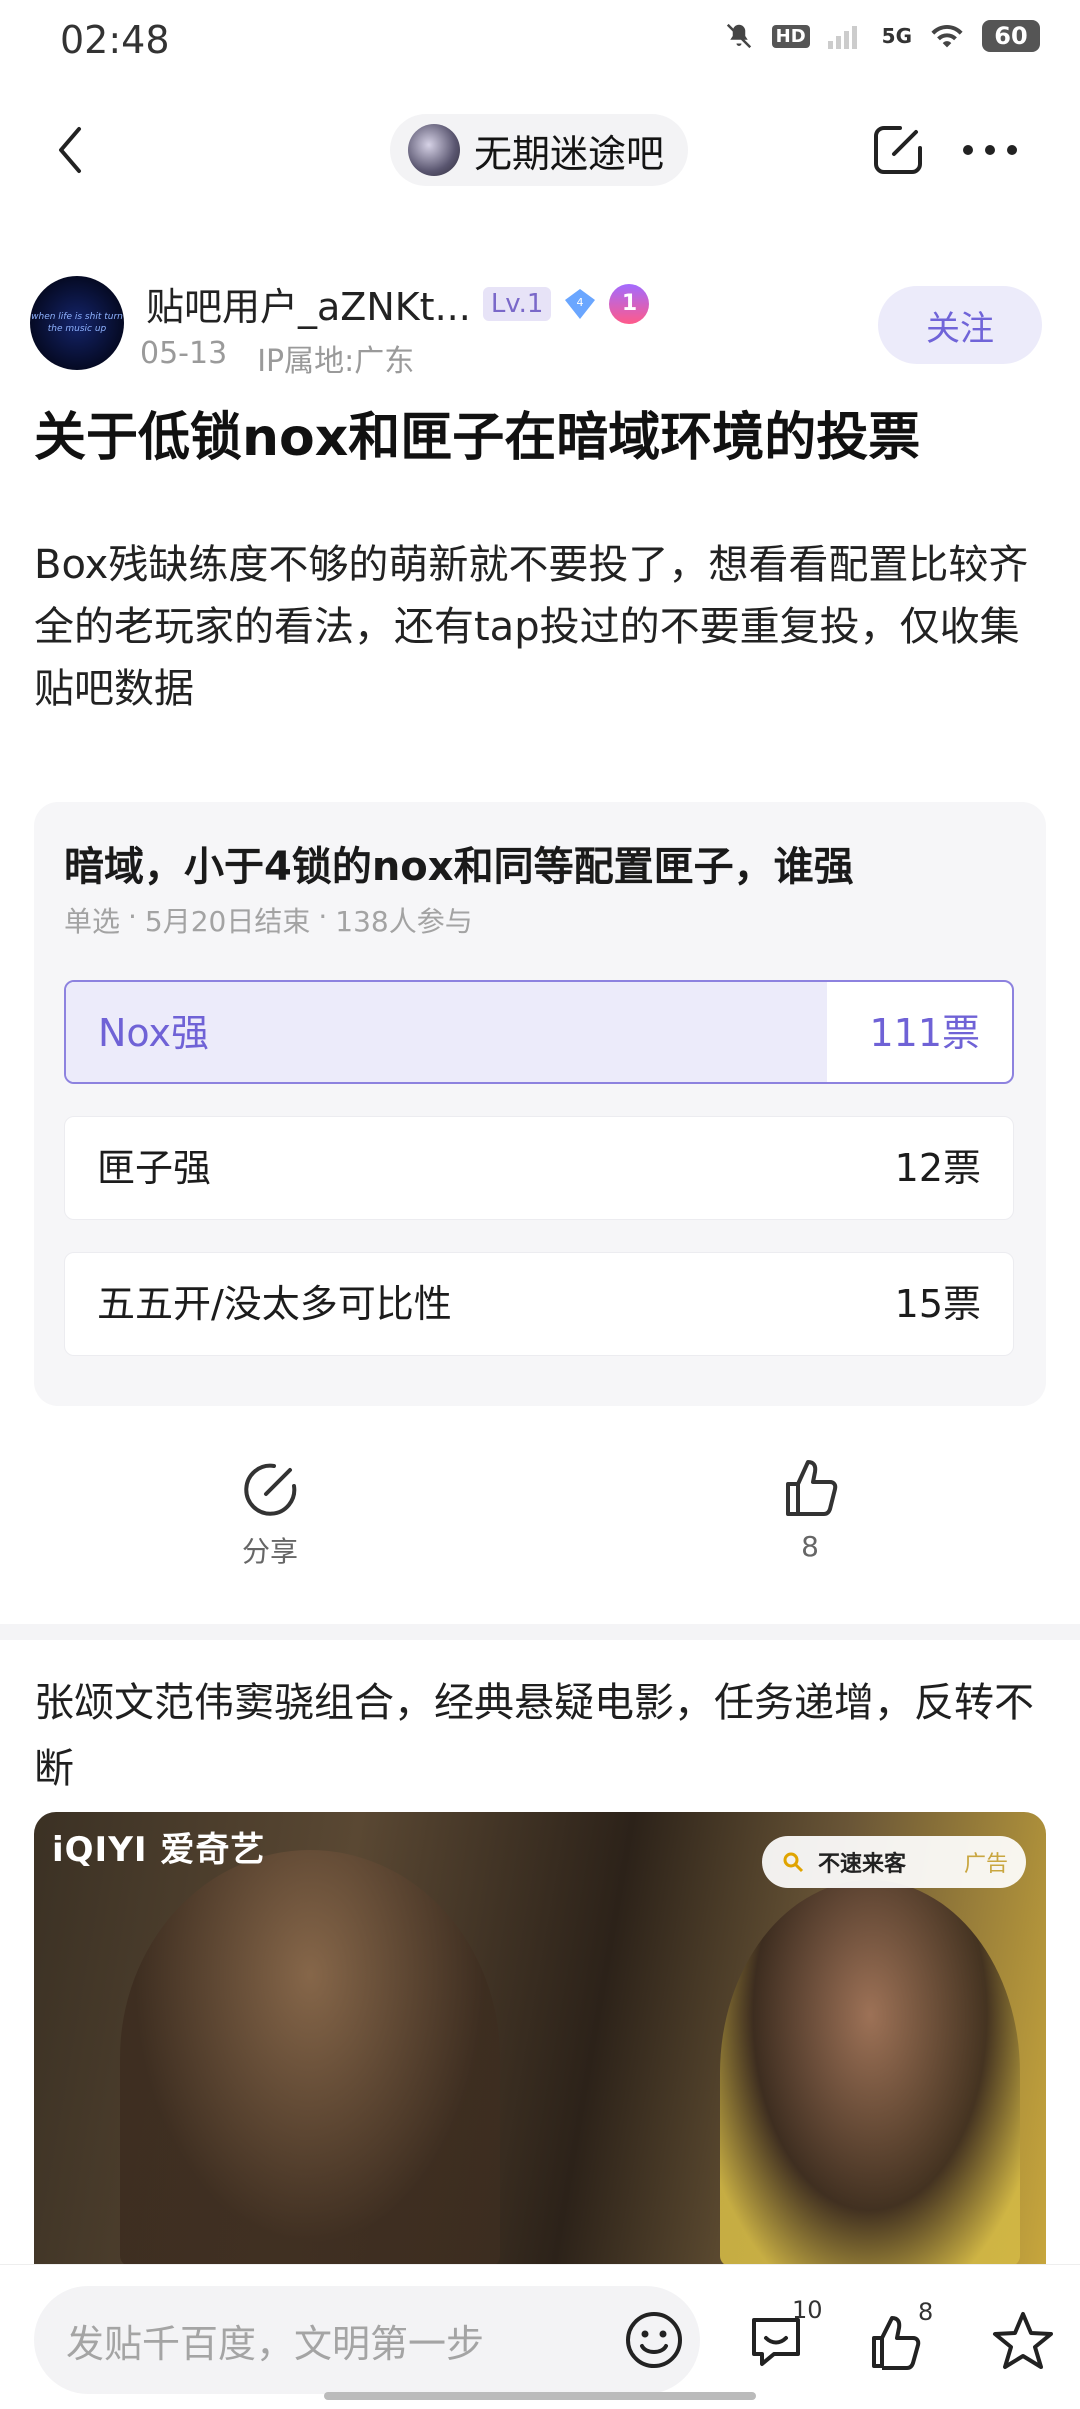 This screenshot has width=1080, height=2409. What do you see at coordinates (153, 1033) in the screenshot?
I see `poll-option-label: Nox强` at bounding box center [153, 1033].